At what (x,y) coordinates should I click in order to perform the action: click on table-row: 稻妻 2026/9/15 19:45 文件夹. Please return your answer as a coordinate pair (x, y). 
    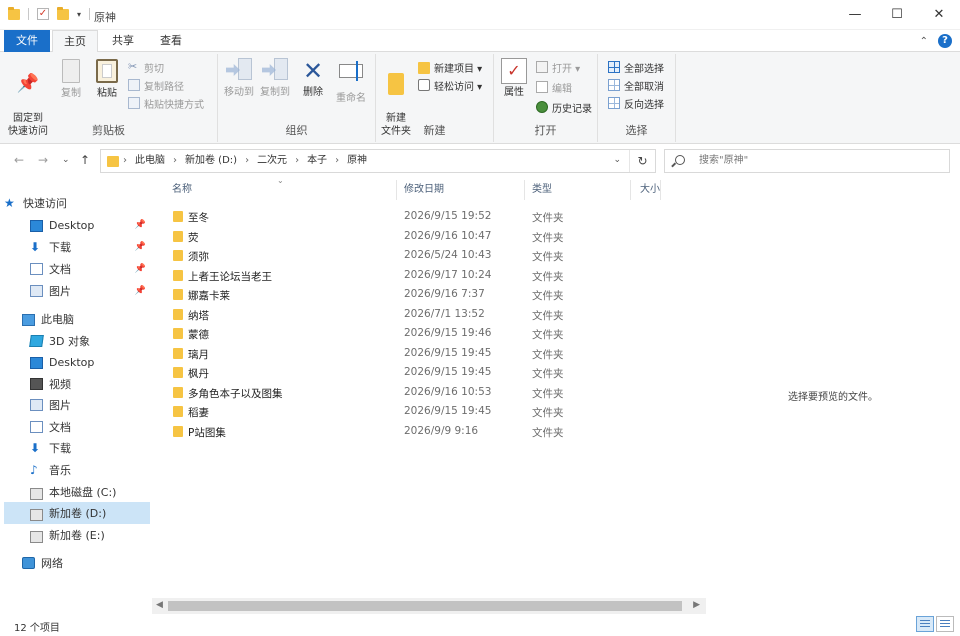
    Looking at the image, I should click on (434, 411).